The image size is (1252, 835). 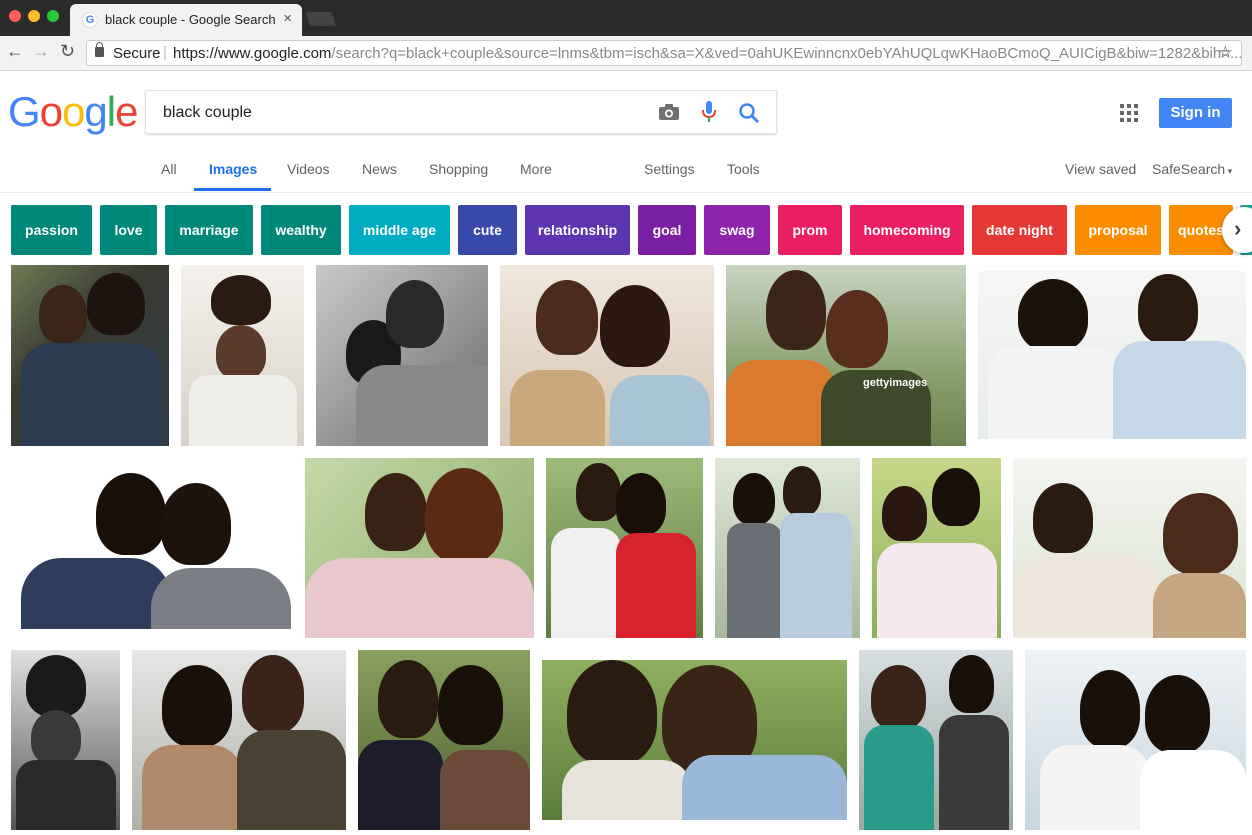 I want to click on search-input, so click(x=403, y=113).